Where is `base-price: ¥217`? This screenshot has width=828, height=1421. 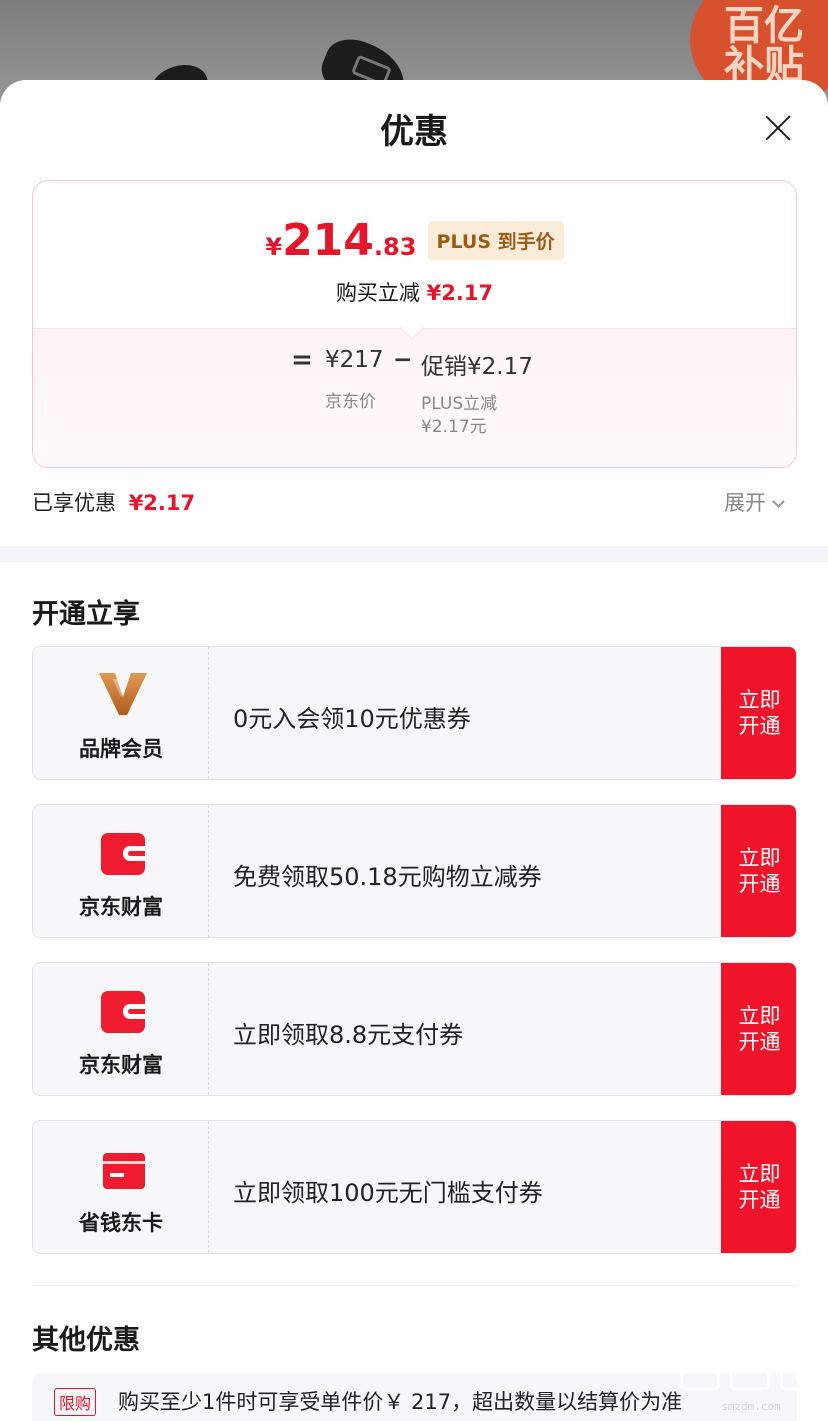 base-price: ¥217 is located at coordinates (354, 360).